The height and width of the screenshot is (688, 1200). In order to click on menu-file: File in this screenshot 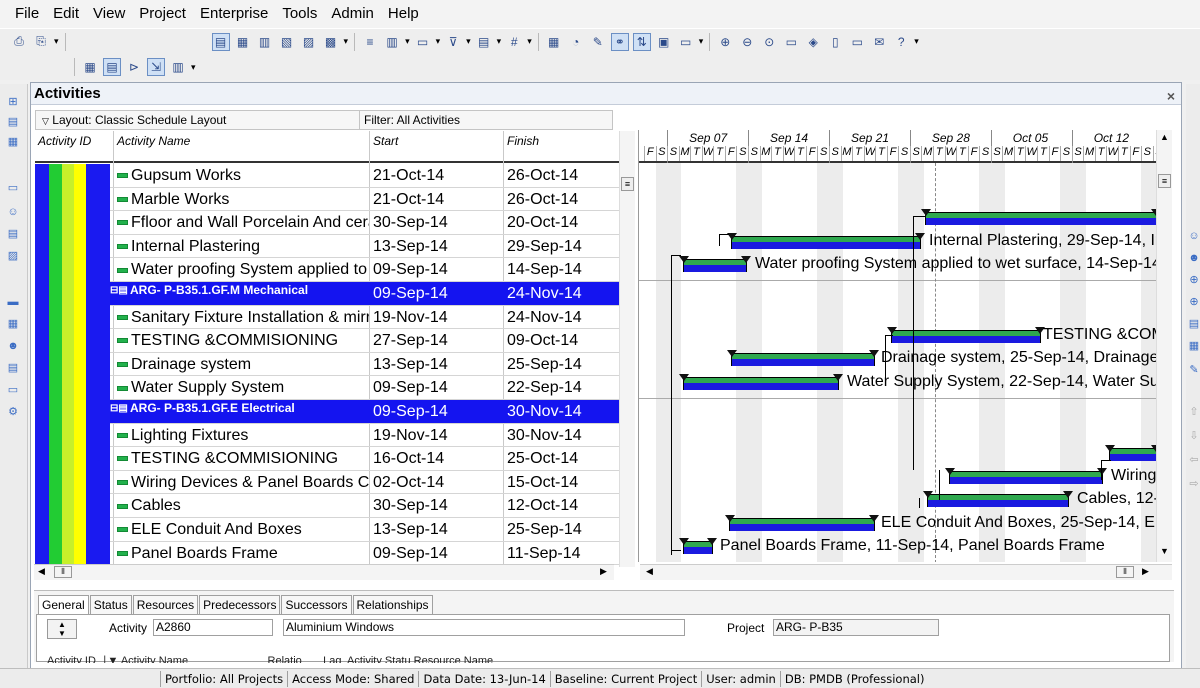, I will do `click(27, 14)`.